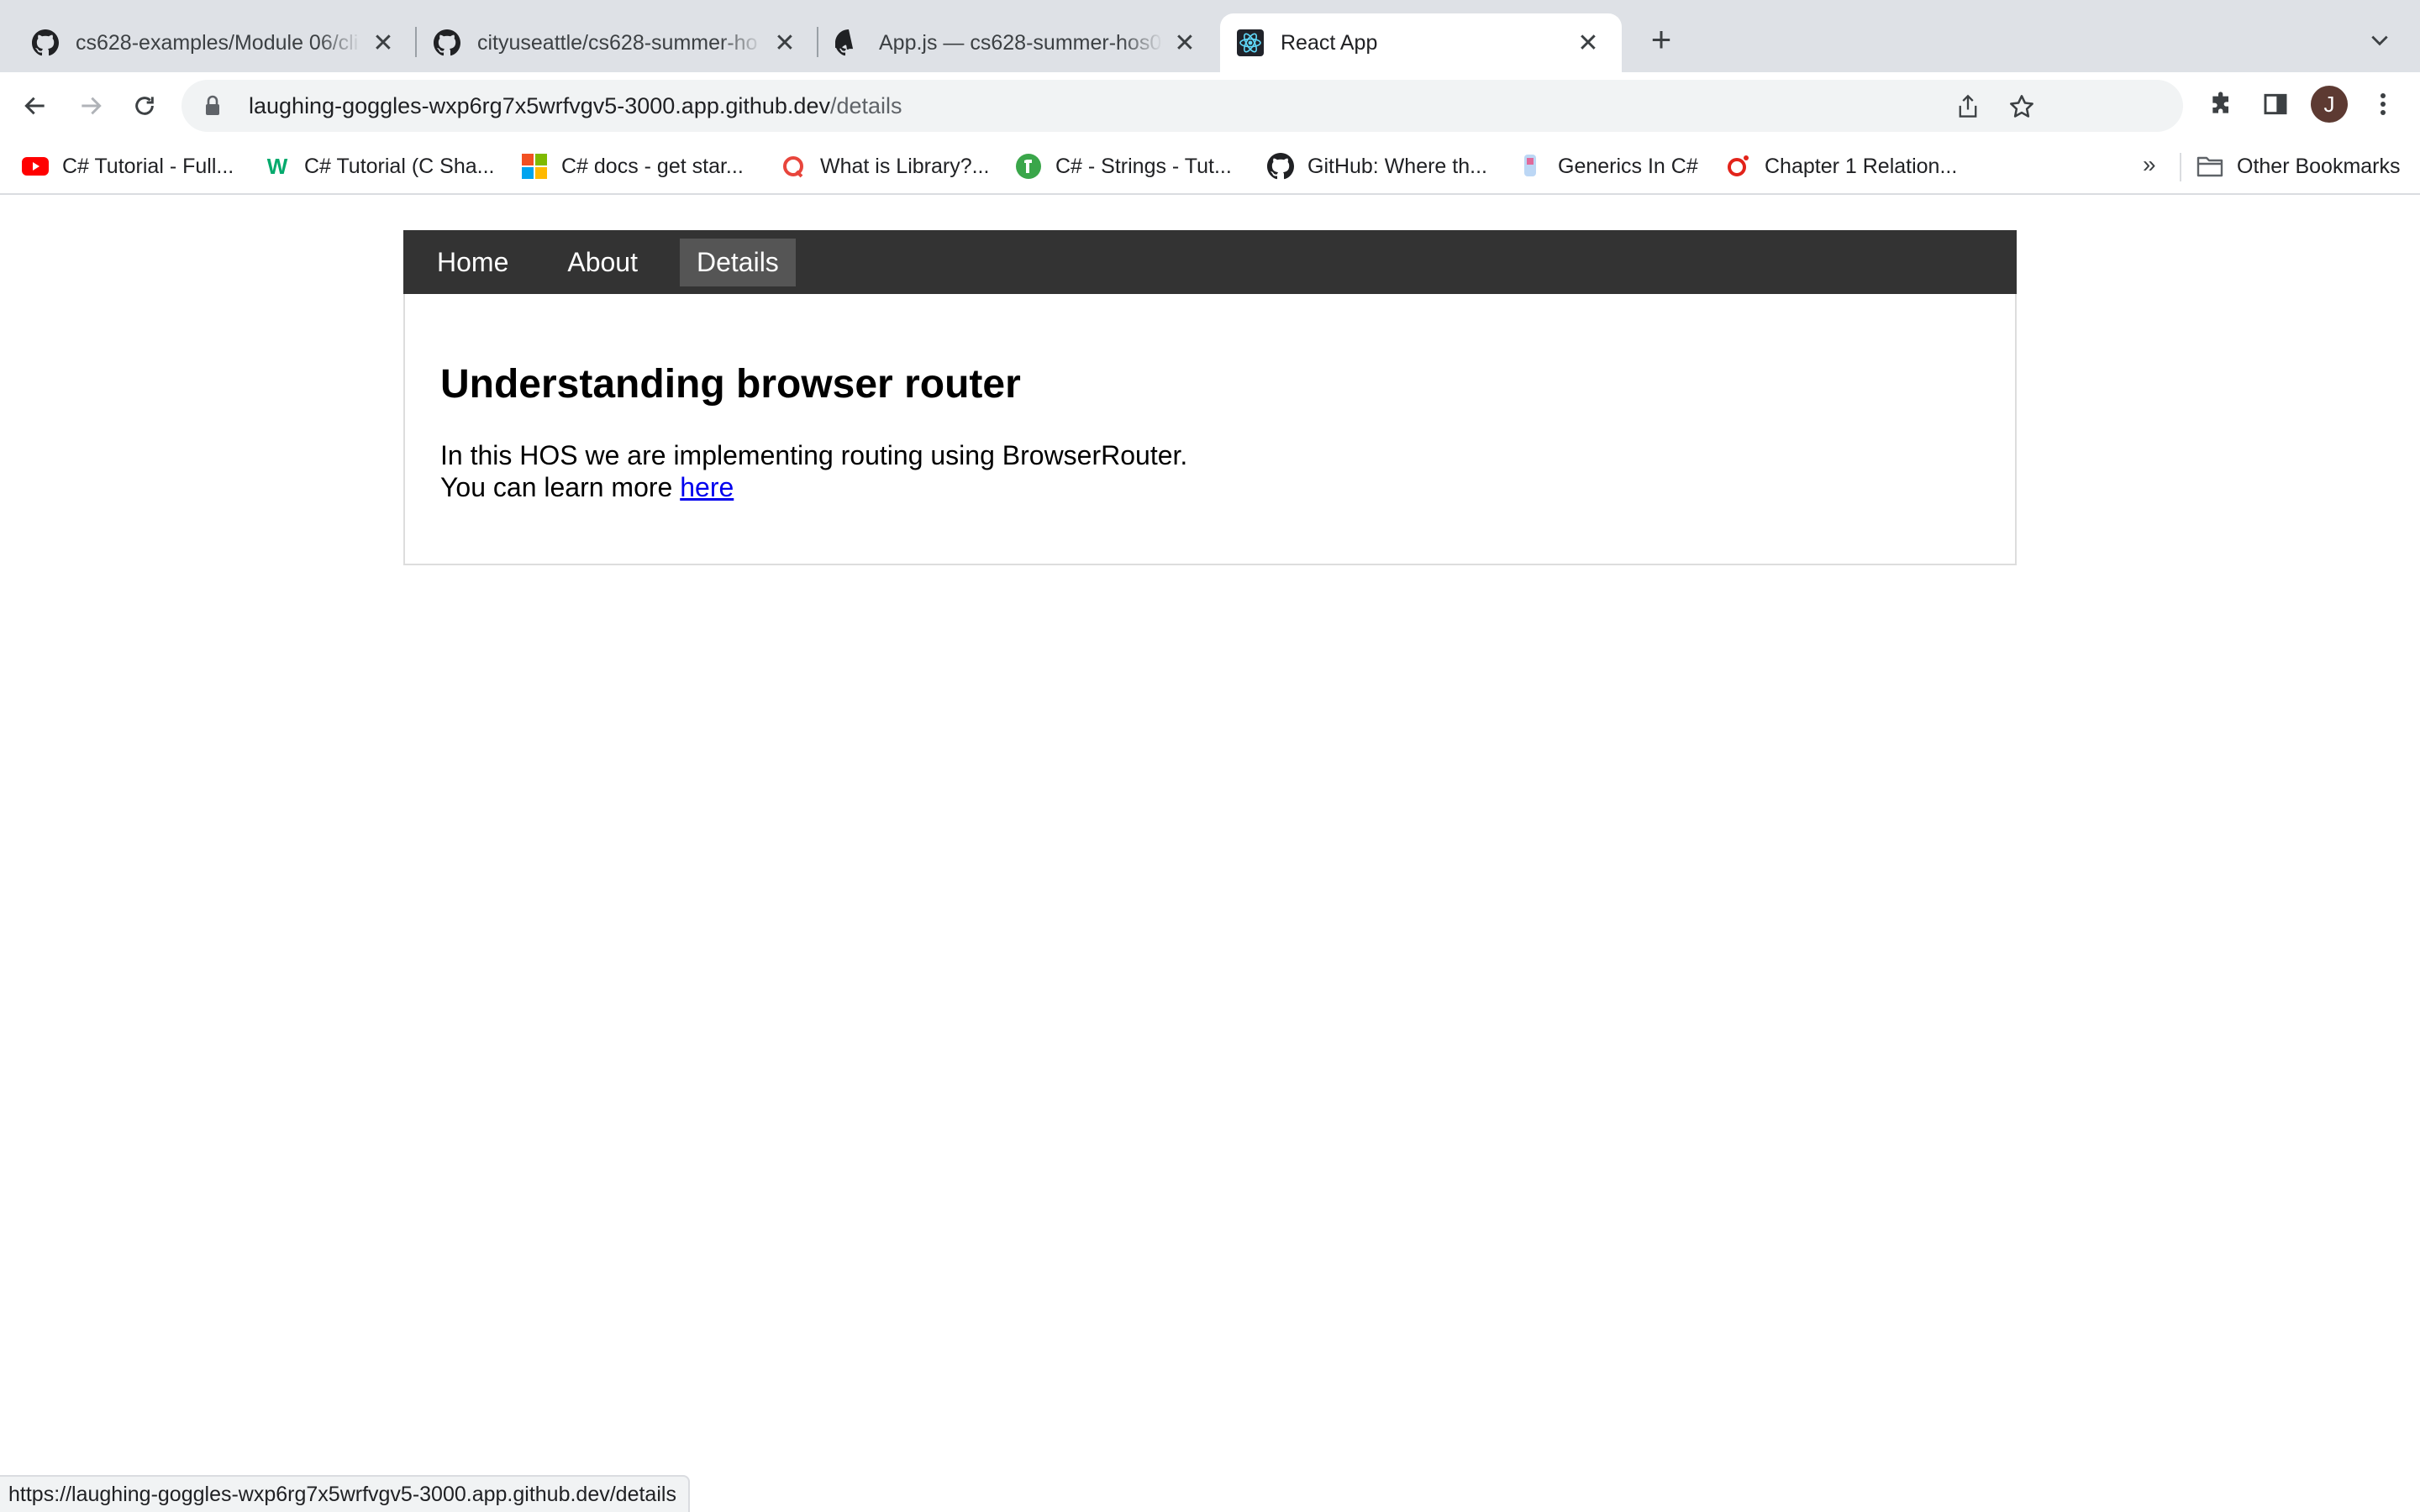  What do you see at coordinates (560, 487) in the screenshot?
I see `learn-more-text: You can learn more` at bounding box center [560, 487].